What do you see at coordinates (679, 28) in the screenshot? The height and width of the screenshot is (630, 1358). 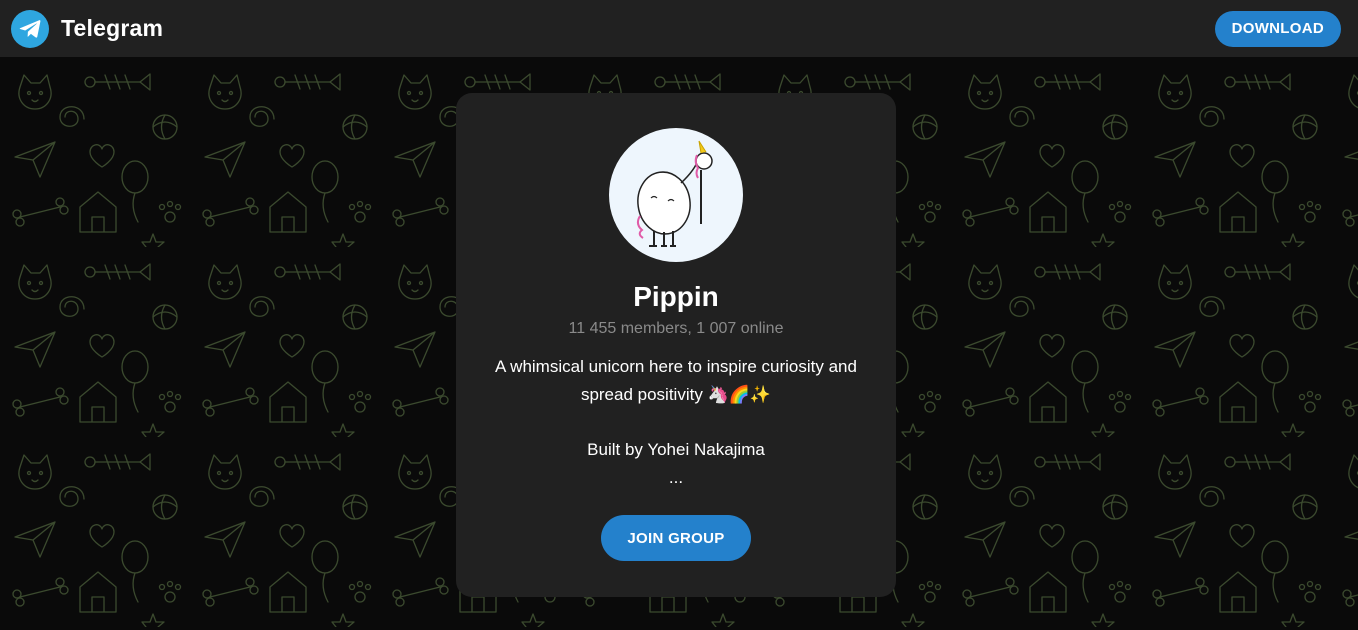 I see `top-bar: Telegram DOWNLOAD` at bounding box center [679, 28].